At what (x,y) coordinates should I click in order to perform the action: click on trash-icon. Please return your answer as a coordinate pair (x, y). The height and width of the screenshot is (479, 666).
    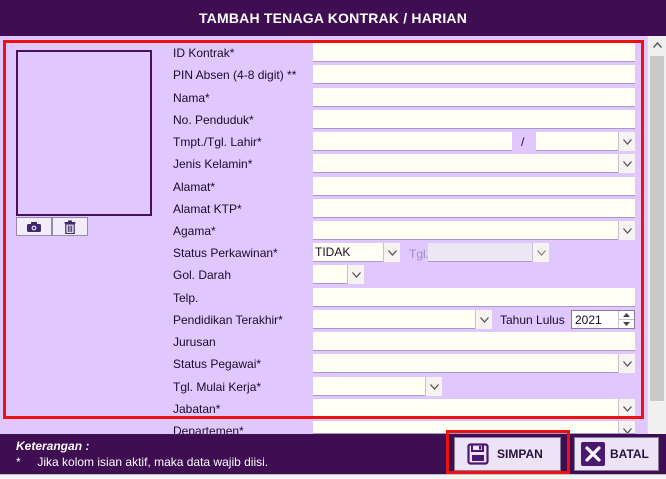
    Looking at the image, I should click on (70, 227).